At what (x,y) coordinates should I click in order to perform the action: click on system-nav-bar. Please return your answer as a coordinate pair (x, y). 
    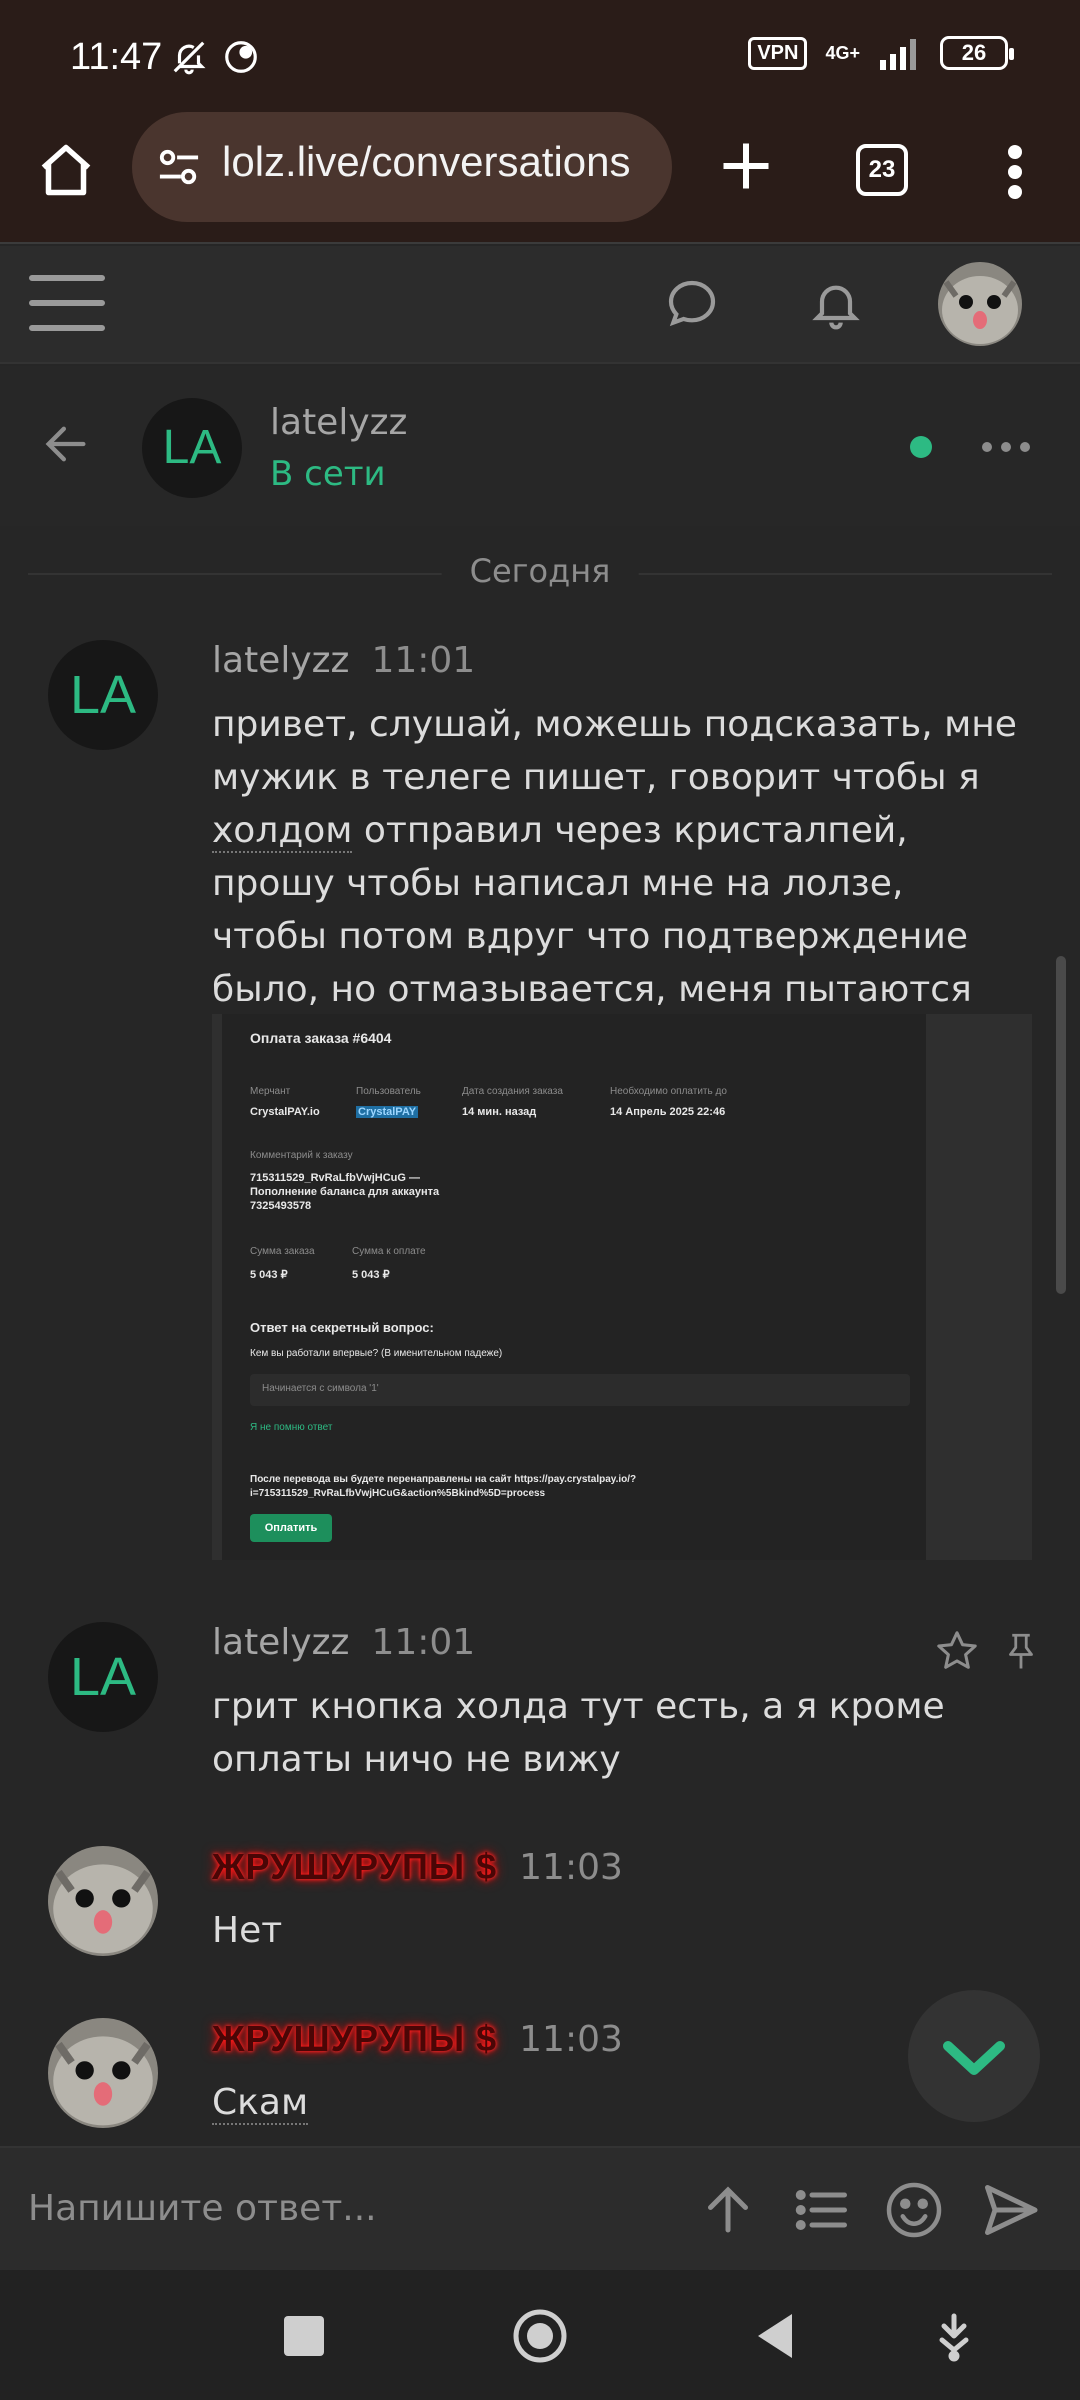
    Looking at the image, I should click on (540, 2335).